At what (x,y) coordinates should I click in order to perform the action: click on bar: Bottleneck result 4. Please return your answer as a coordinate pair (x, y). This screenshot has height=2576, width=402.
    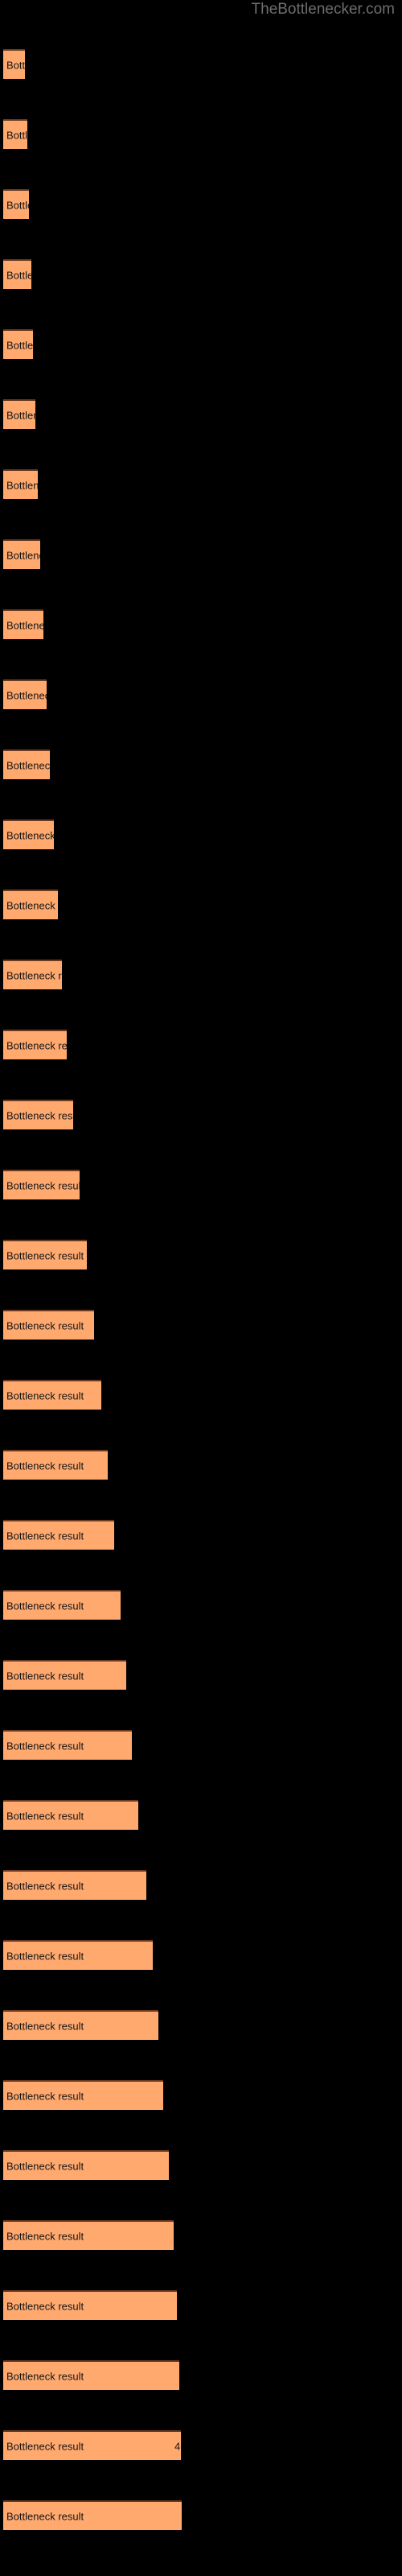
    Looking at the image, I should click on (92, 2445).